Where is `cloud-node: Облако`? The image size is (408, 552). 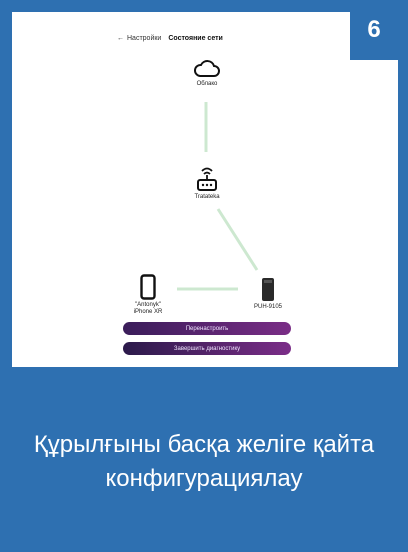 cloud-node: Облако is located at coordinates (207, 73).